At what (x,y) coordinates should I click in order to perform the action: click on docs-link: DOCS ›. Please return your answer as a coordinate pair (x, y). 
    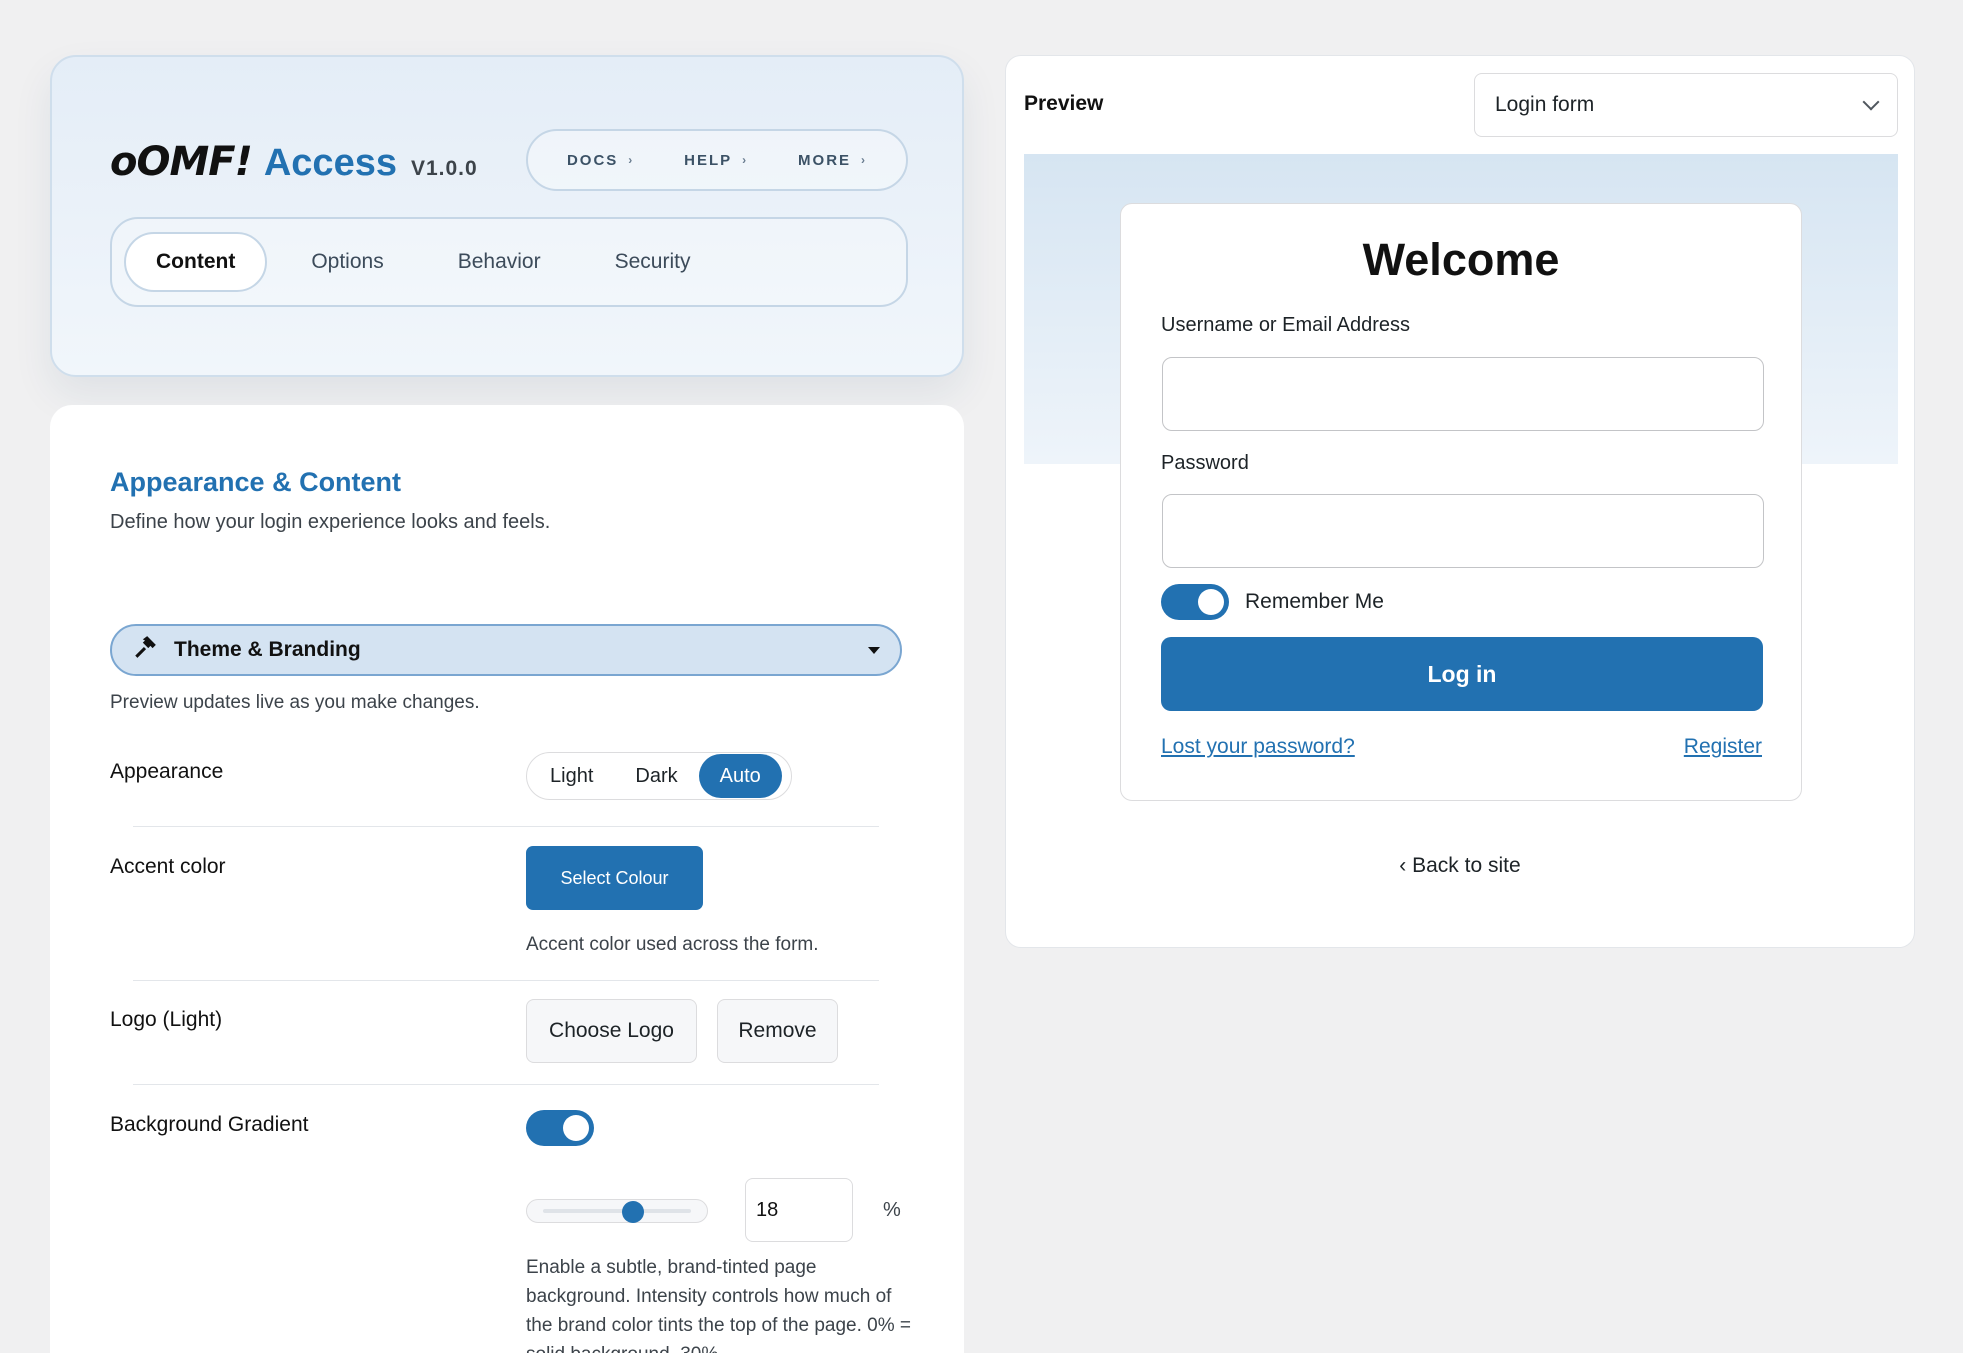
    Looking at the image, I should click on (600, 160).